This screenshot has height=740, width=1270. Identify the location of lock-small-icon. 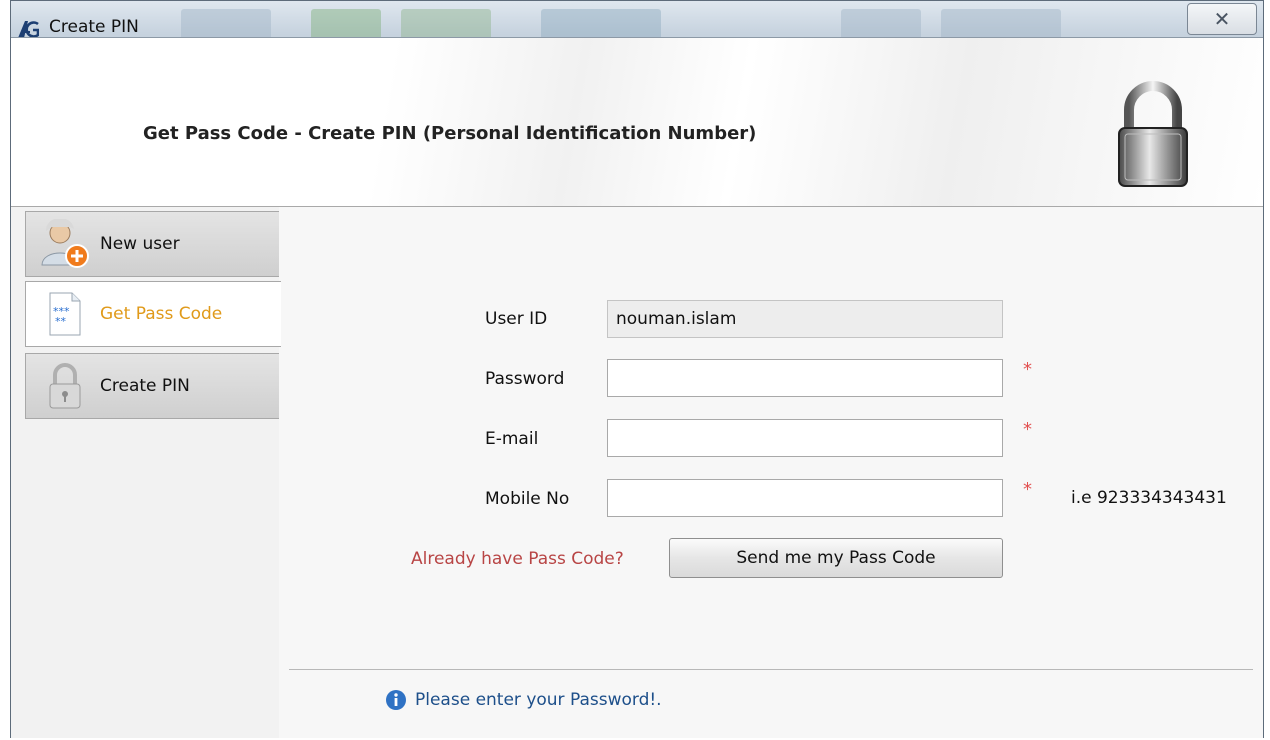
(65, 386).